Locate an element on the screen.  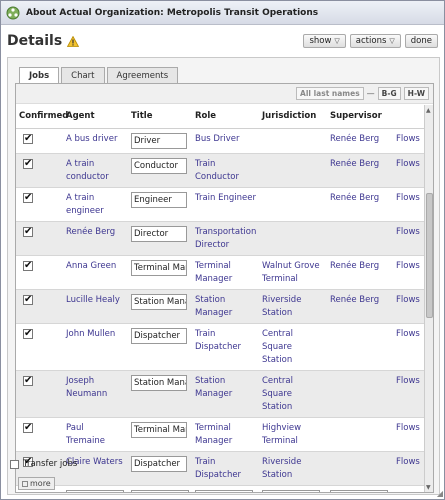
tab-chart: Chart is located at coordinates (83, 75).